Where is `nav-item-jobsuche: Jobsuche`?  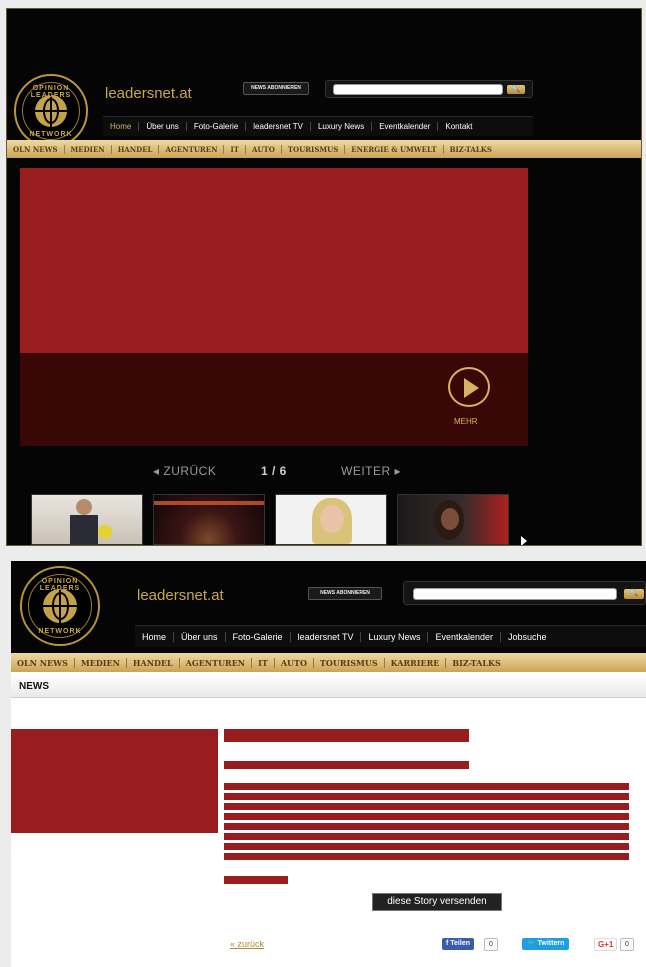
nav-item-jobsuche: Jobsuche is located at coordinates (527, 637).